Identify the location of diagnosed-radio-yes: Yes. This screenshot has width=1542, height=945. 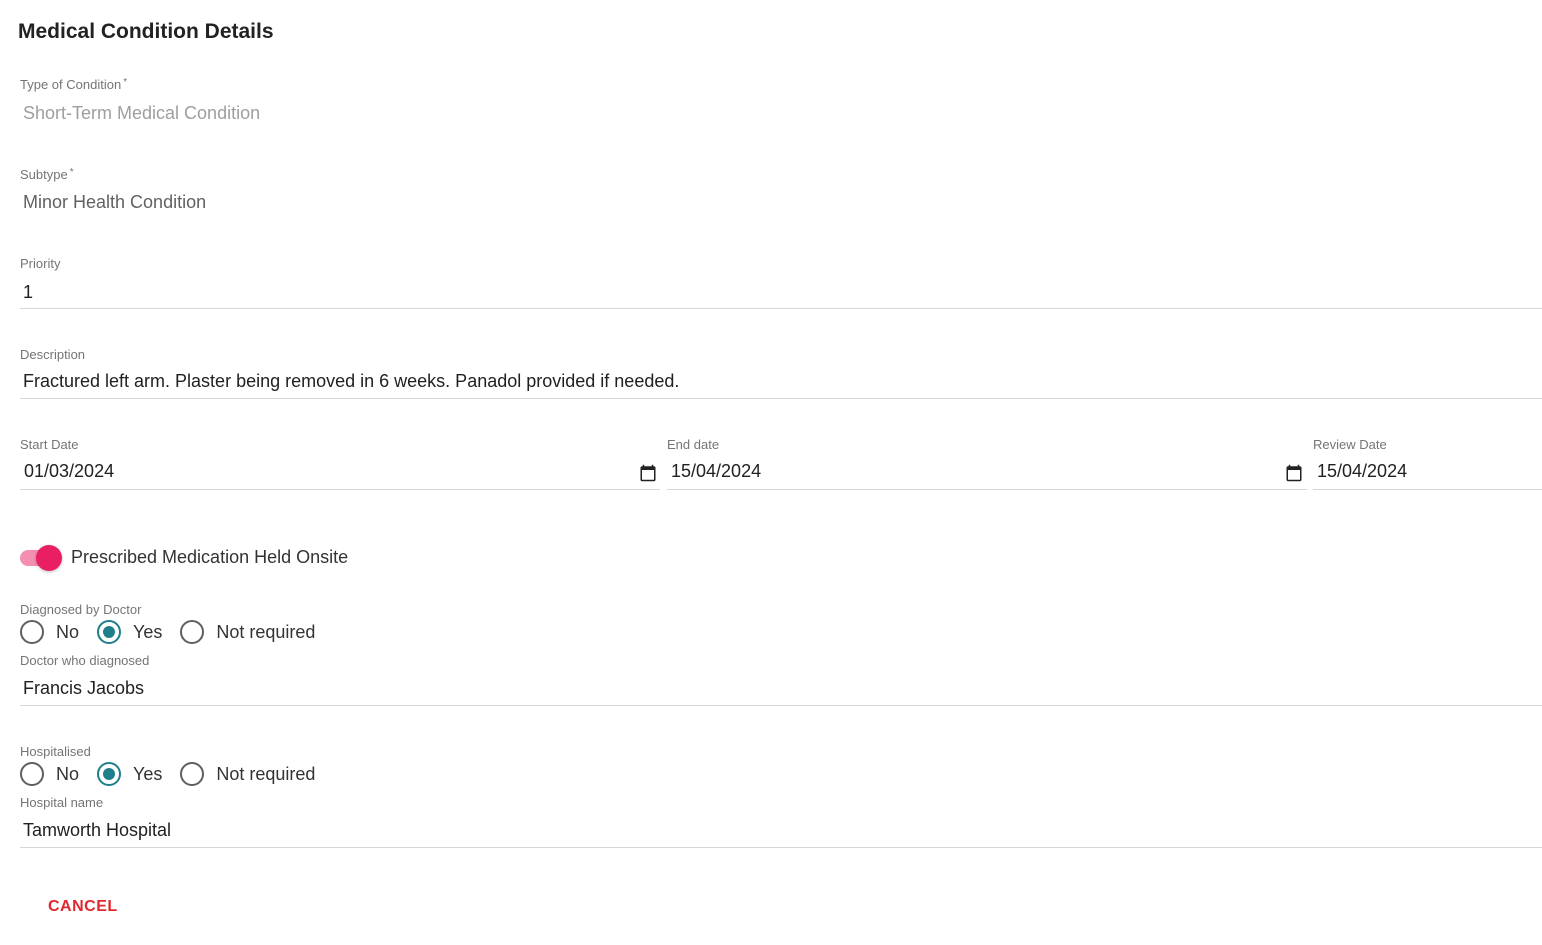
(129, 632).